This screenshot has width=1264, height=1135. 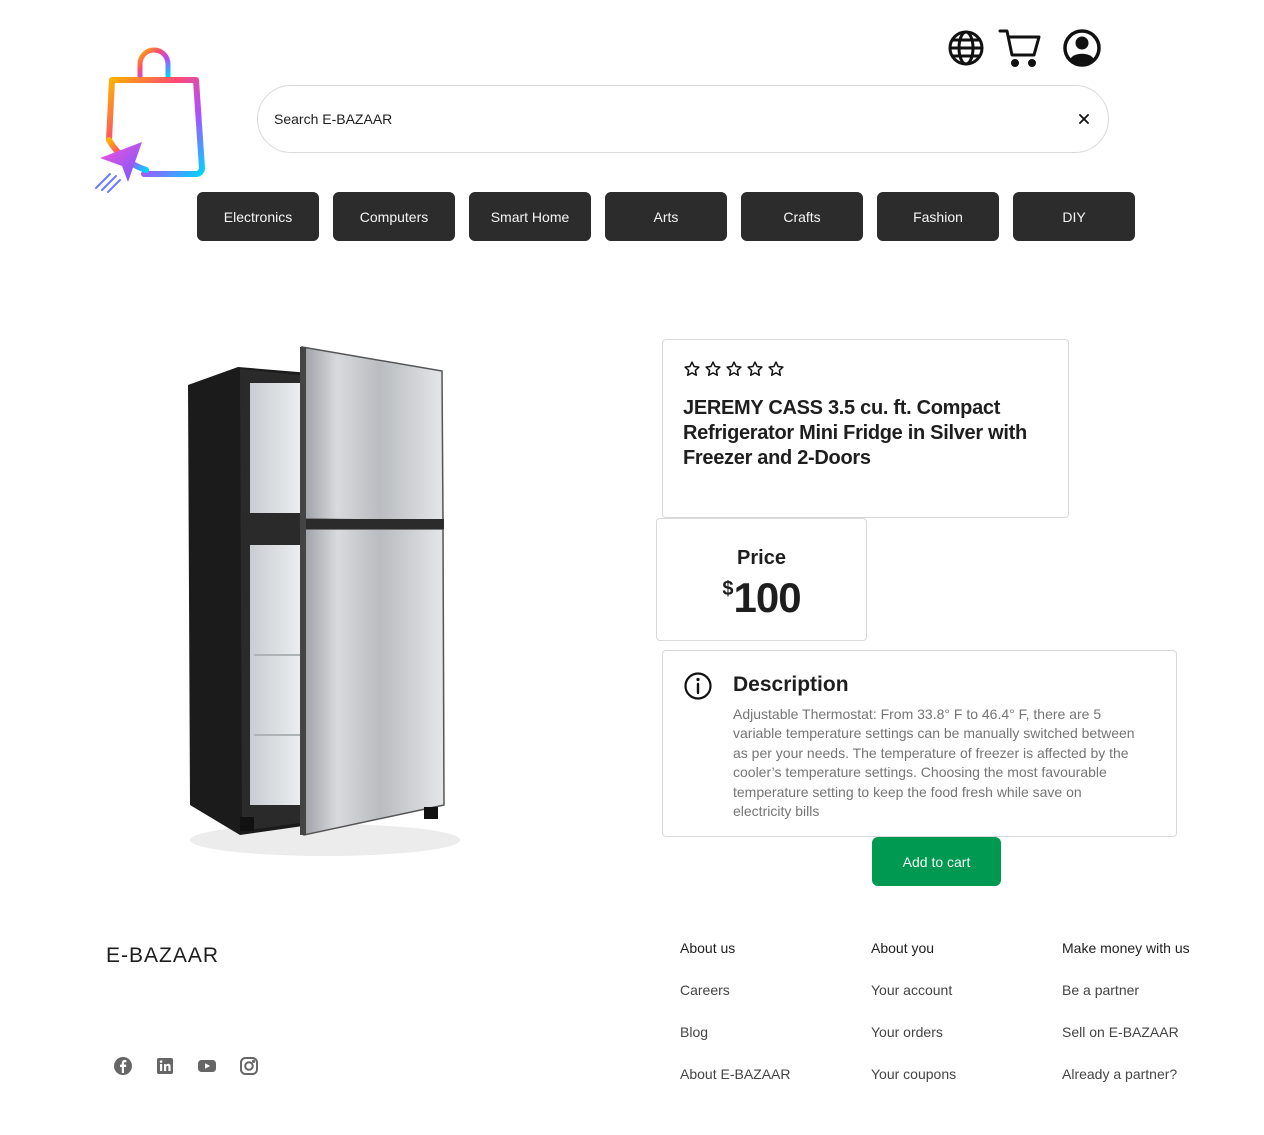 What do you see at coordinates (1020, 48) in the screenshot?
I see `cart-icon` at bounding box center [1020, 48].